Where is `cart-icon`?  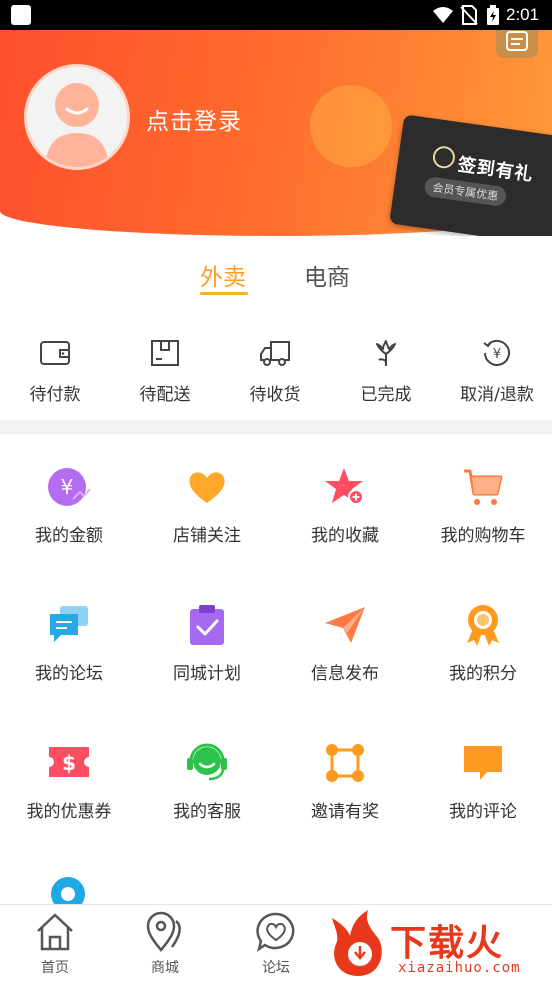 cart-icon is located at coordinates (483, 487).